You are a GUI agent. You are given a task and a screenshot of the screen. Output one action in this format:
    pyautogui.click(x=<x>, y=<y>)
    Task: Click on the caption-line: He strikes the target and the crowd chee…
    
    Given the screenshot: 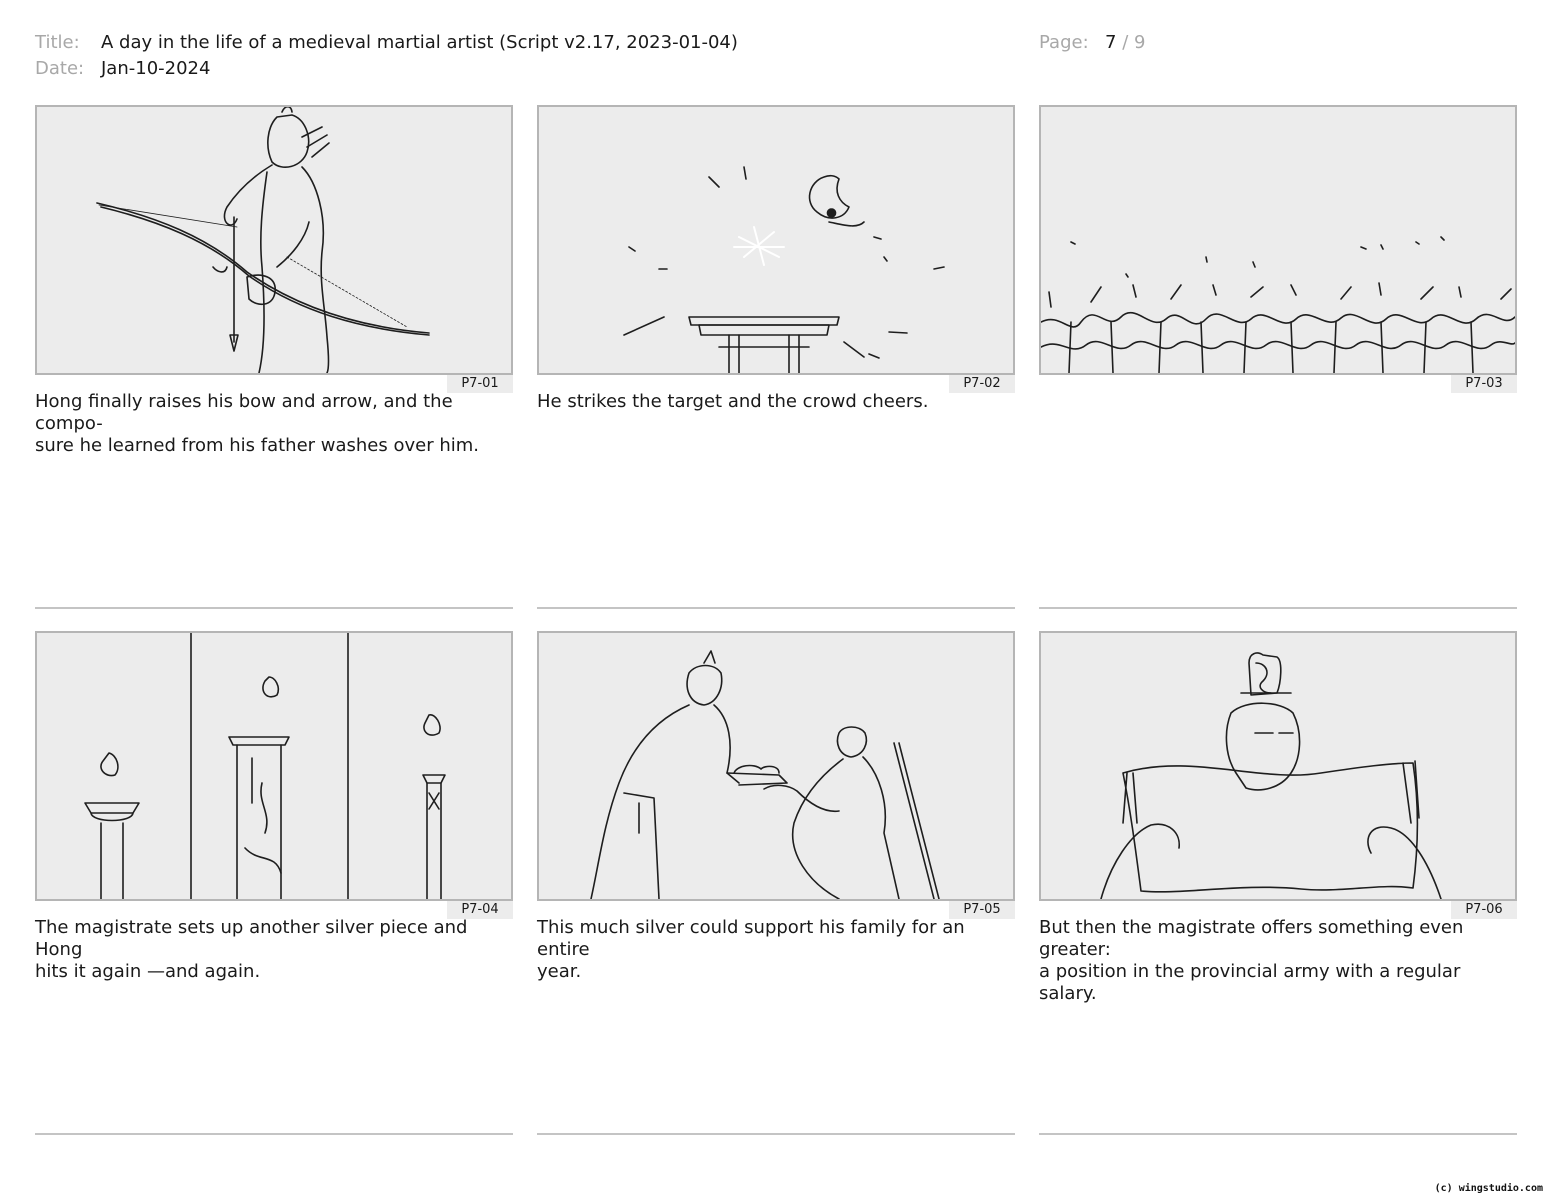 What is the action you would take?
    pyautogui.click(x=733, y=401)
    